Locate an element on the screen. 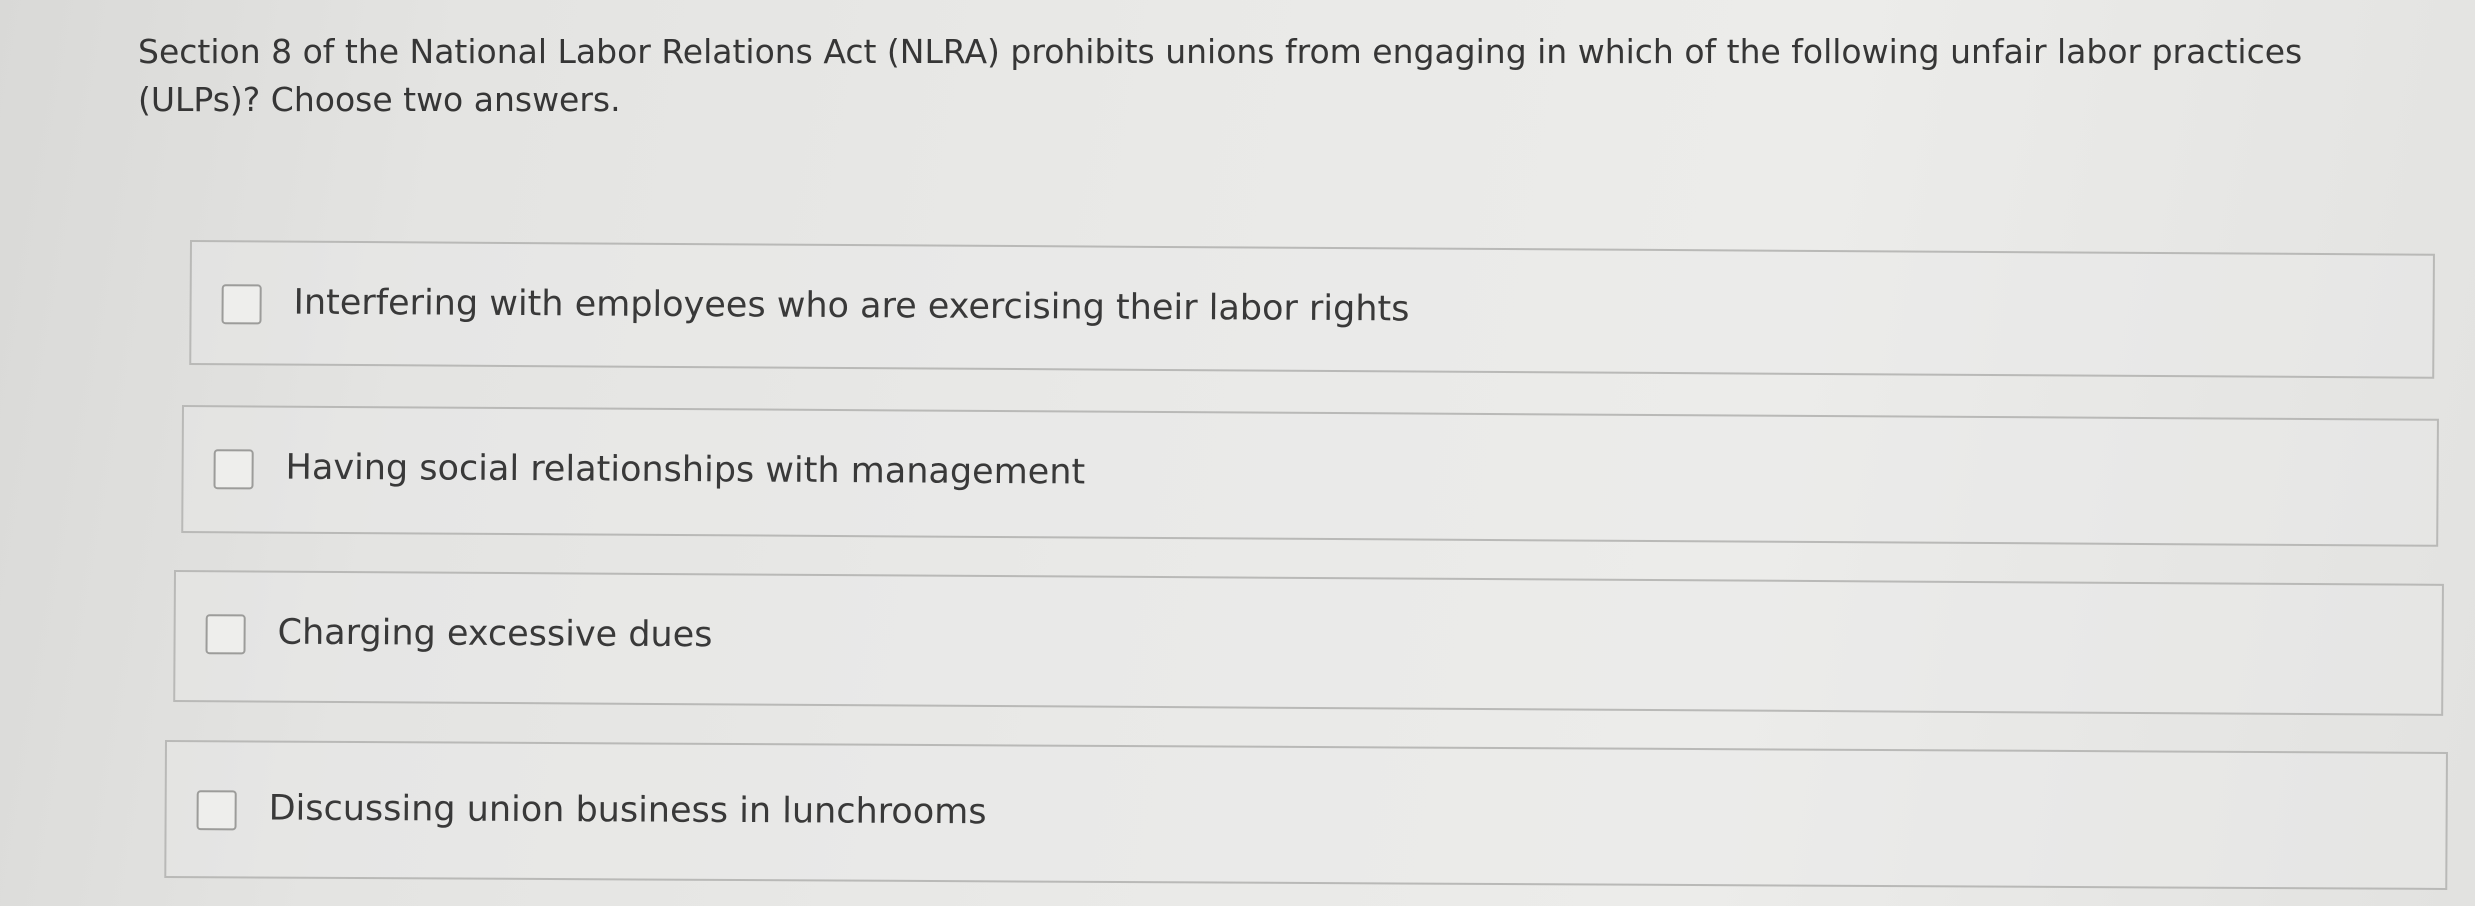 Image resolution: width=2475 pixels, height=906 pixels. answer-option-label: Discussing union business in lunchrooms is located at coordinates (627, 810).